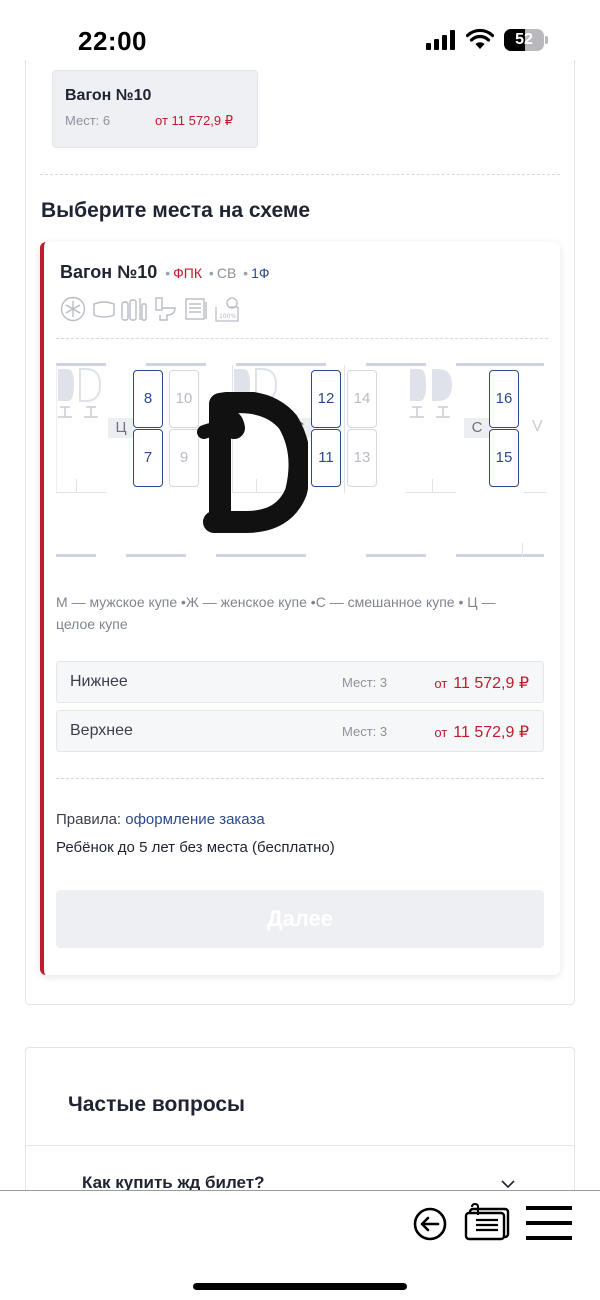 Image resolution: width=600 pixels, height=1300 pixels. I want to click on seat-10: 10, so click(184, 399).